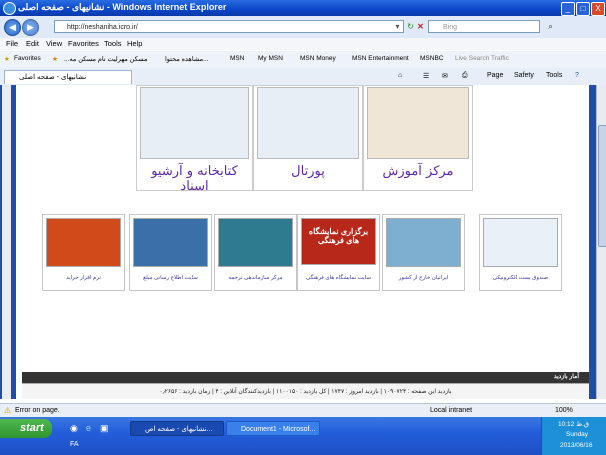 The height and width of the screenshot is (455, 606). I want to click on safety-menu: Safety, so click(524, 75).